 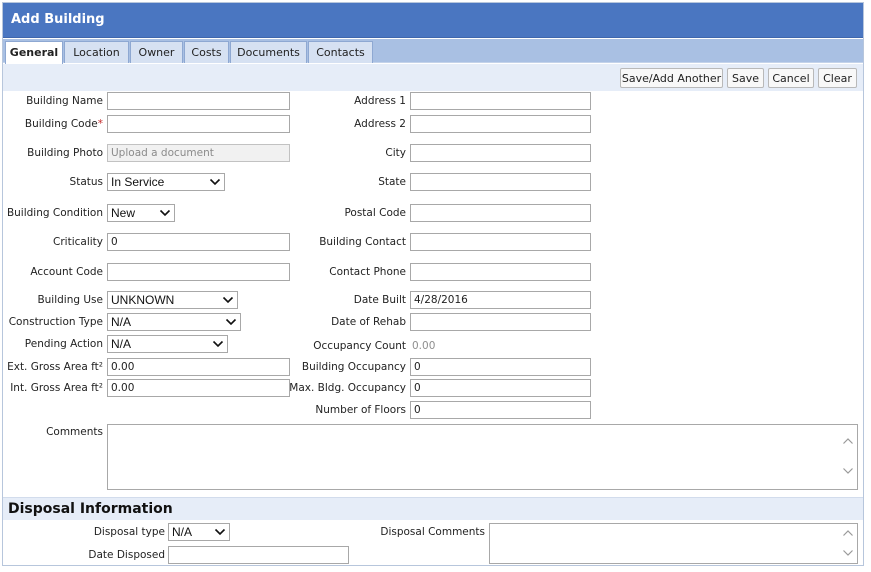 What do you see at coordinates (791, 78) in the screenshot?
I see `cancel-button: Cancel` at bounding box center [791, 78].